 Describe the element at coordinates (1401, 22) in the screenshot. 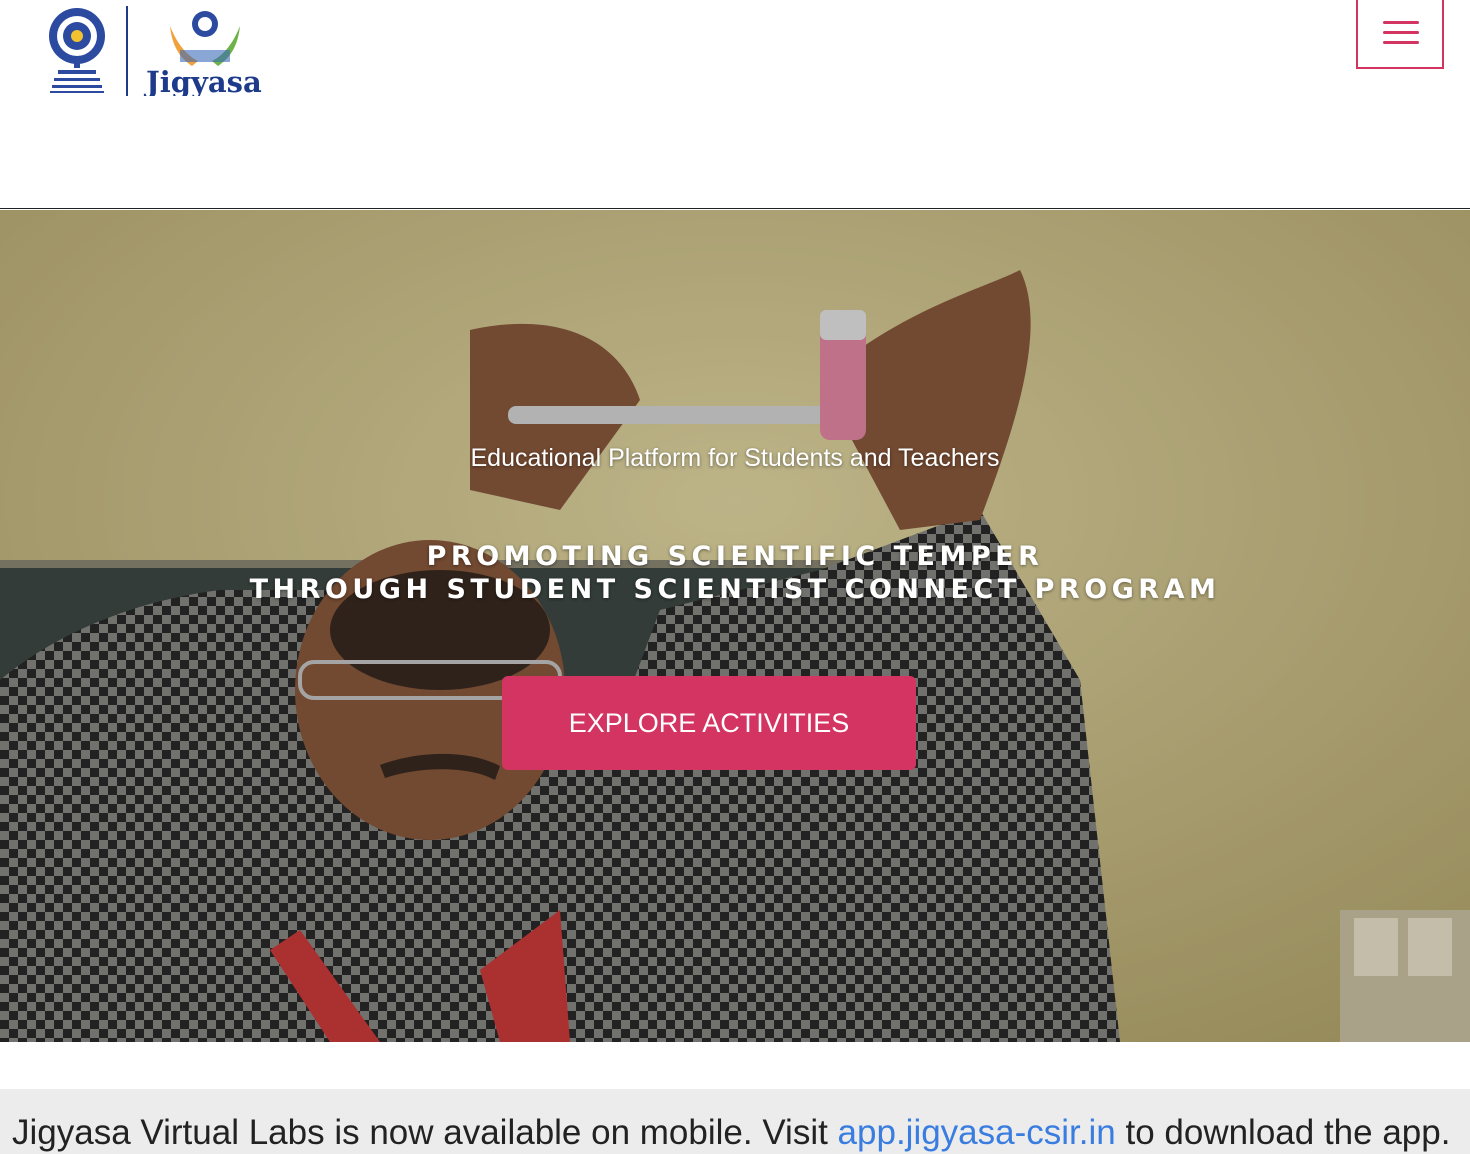

I see `hamburger-menu-icon` at that location.